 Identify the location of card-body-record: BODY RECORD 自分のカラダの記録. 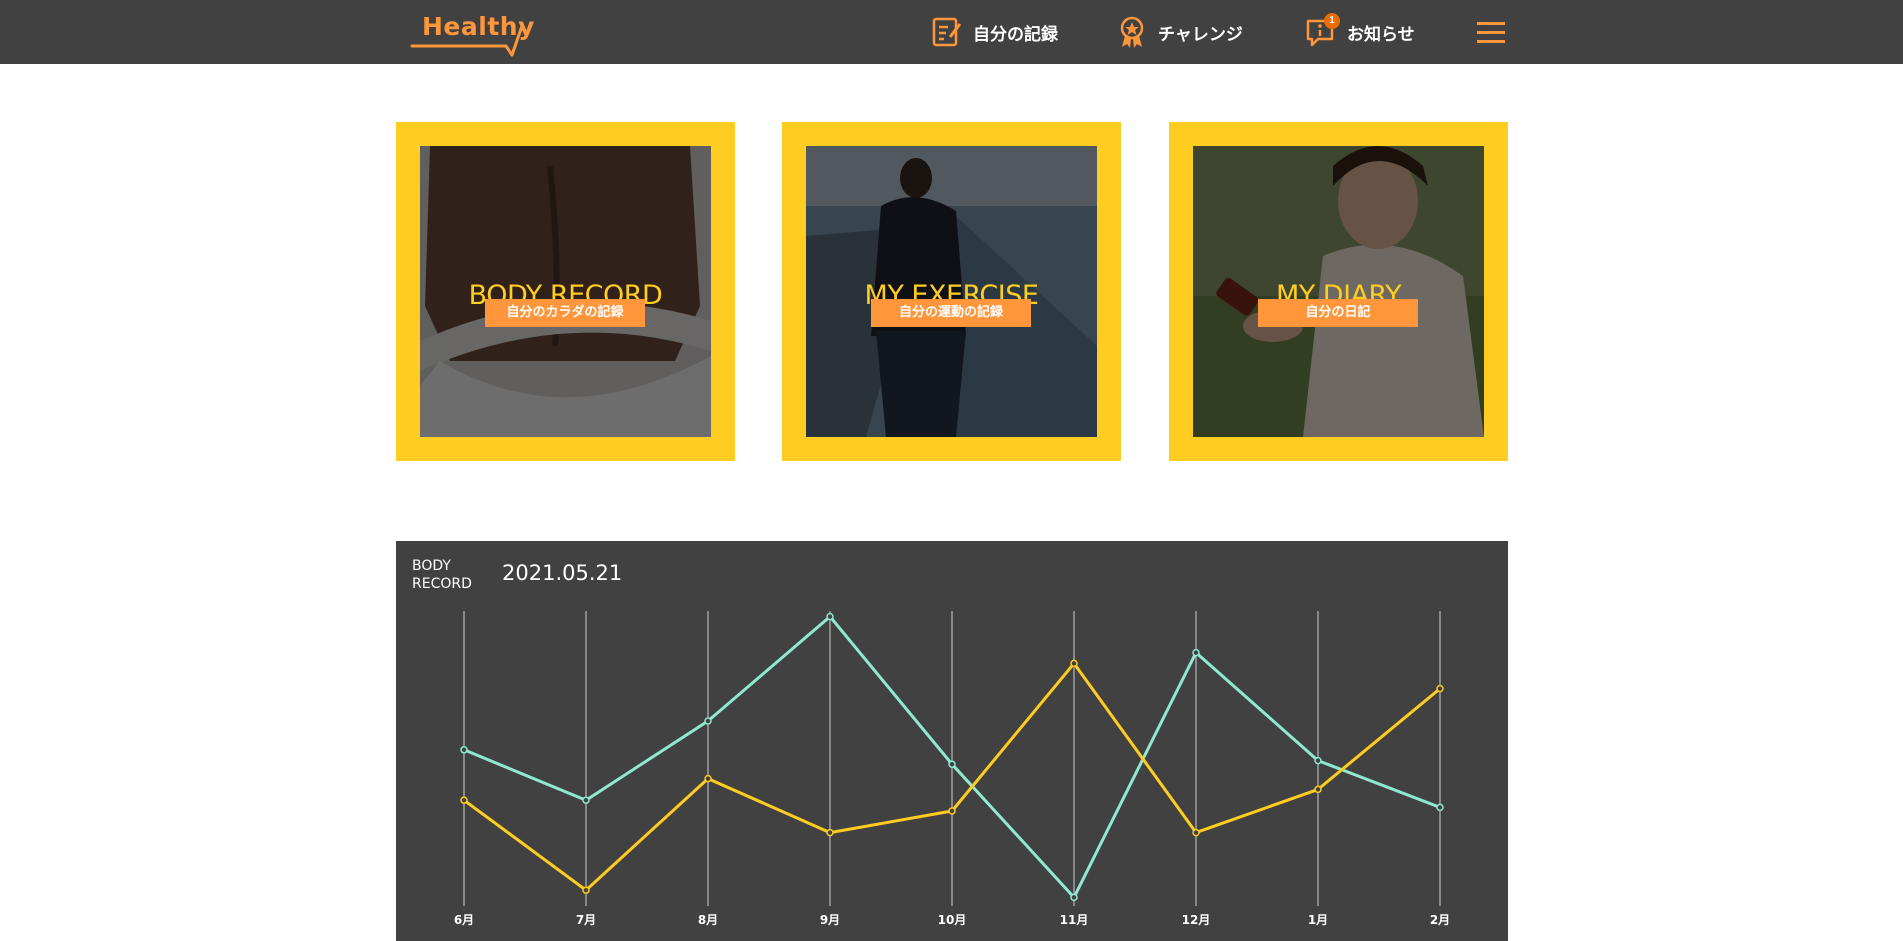
(565, 291).